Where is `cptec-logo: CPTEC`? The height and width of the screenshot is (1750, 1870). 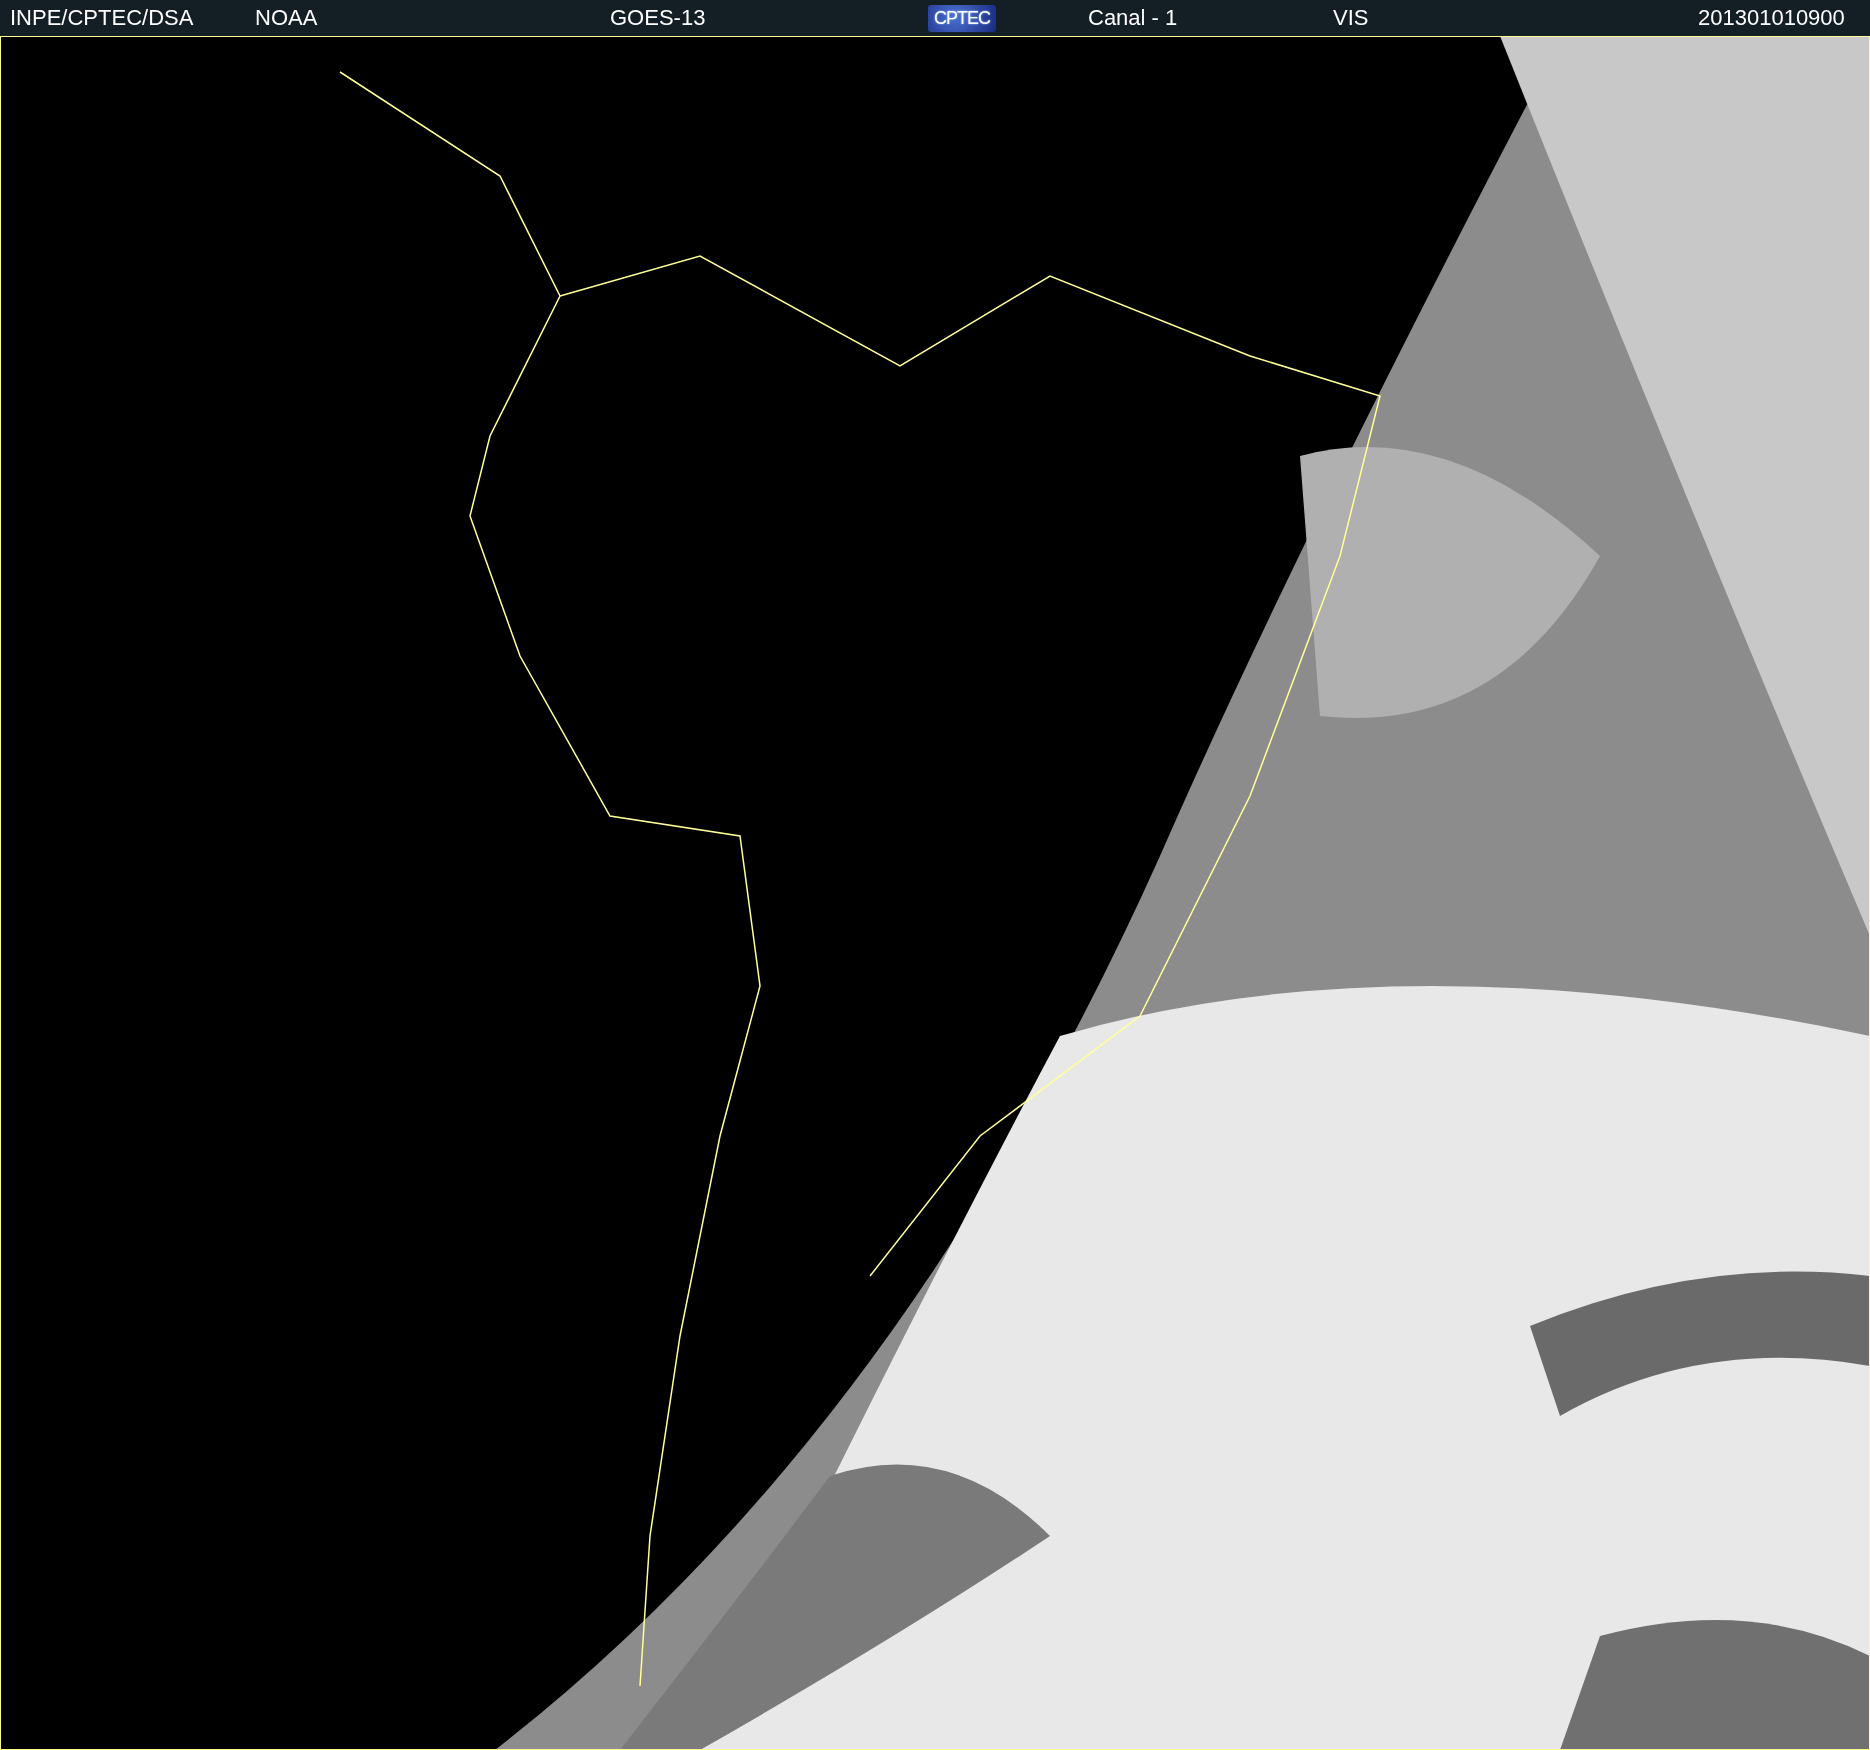 cptec-logo: CPTEC is located at coordinates (962, 18).